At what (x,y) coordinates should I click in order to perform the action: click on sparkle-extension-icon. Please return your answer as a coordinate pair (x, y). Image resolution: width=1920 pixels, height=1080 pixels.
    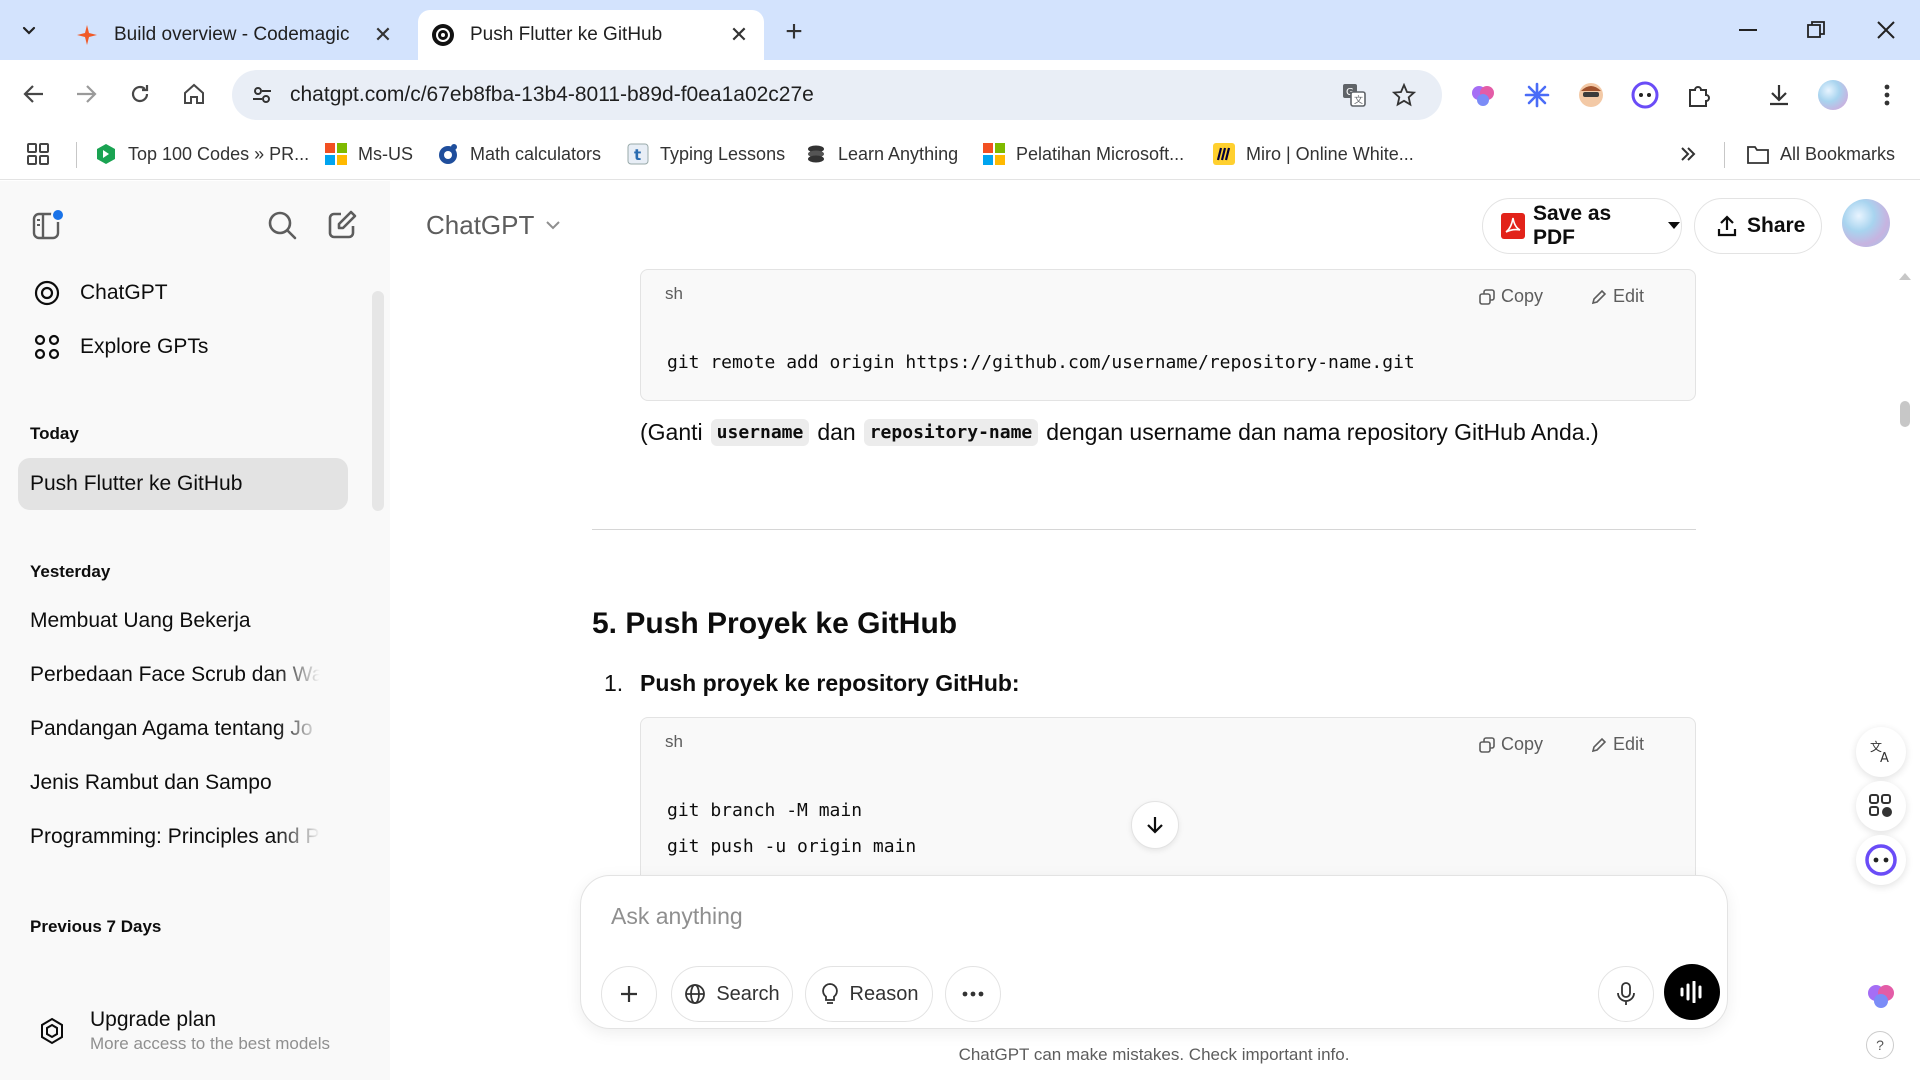
    Looking at the image, I should click on (1537, 95).